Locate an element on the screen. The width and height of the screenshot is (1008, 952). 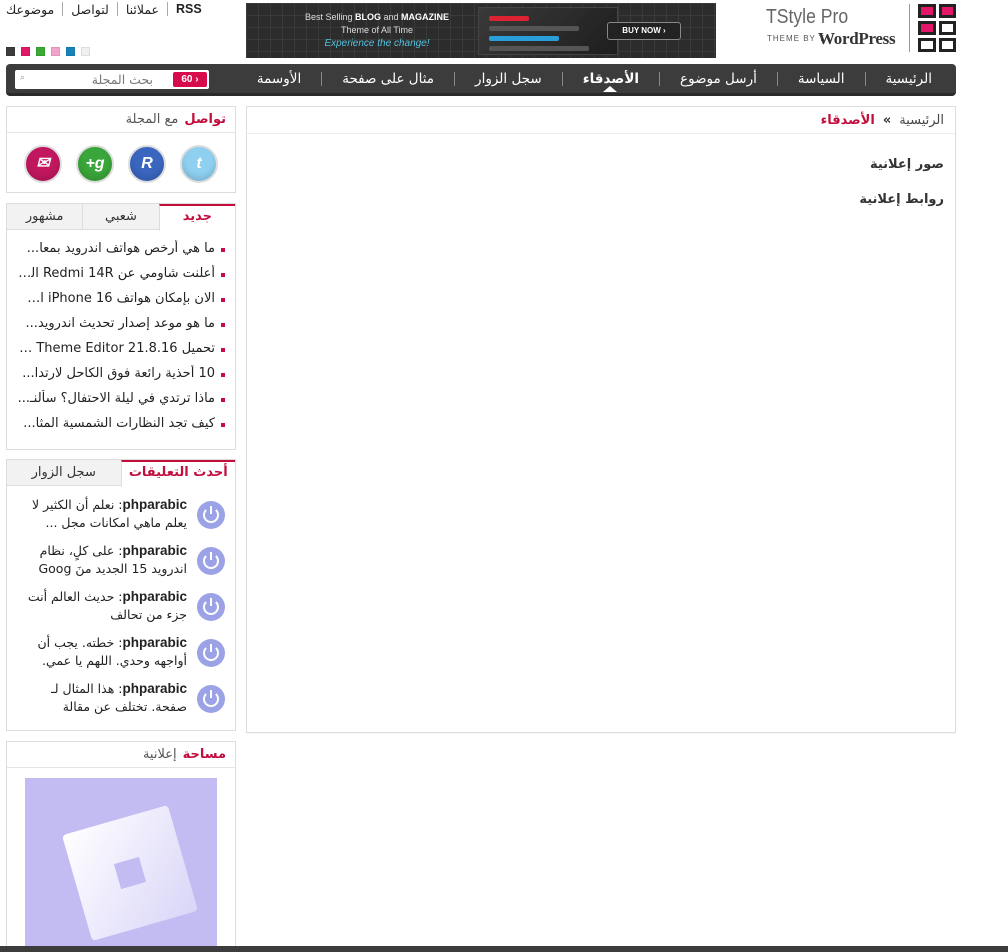
posts-tabs: جديد شعبي مشهور is located at coordinates (121, 217).